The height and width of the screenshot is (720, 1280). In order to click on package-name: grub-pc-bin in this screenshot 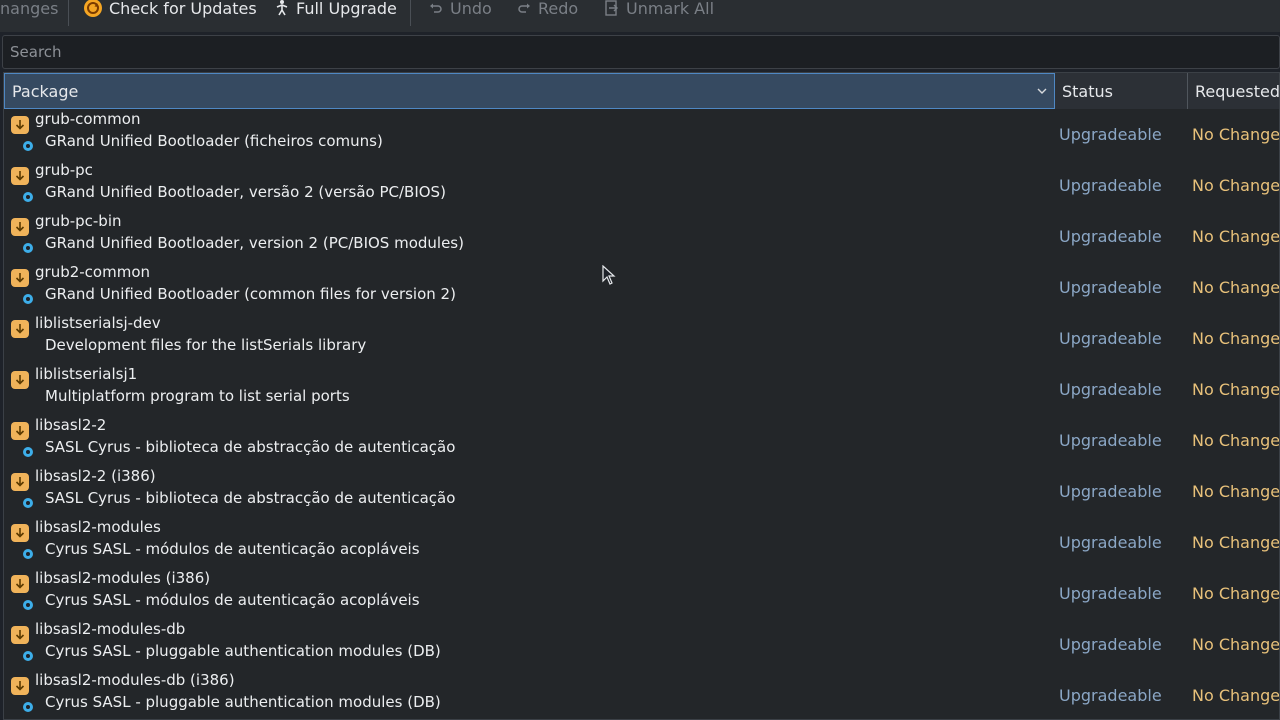, I will do `click(78, 221)`.